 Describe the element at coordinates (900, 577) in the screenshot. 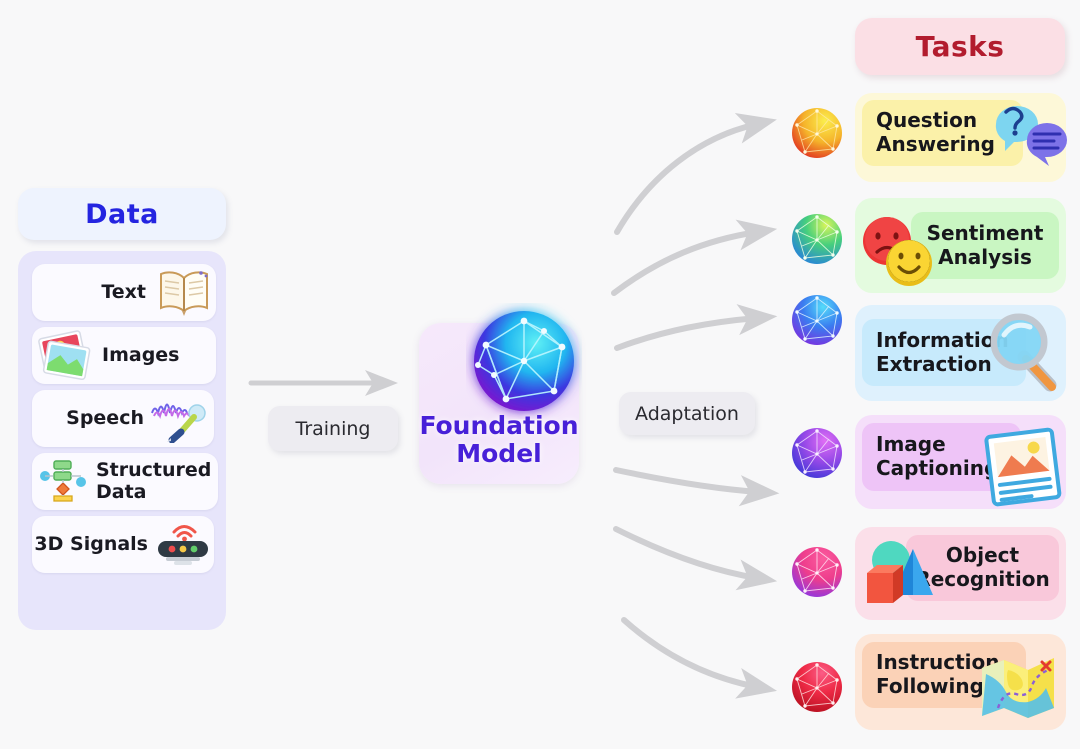

I see `3d-shapes-icon` at that location.